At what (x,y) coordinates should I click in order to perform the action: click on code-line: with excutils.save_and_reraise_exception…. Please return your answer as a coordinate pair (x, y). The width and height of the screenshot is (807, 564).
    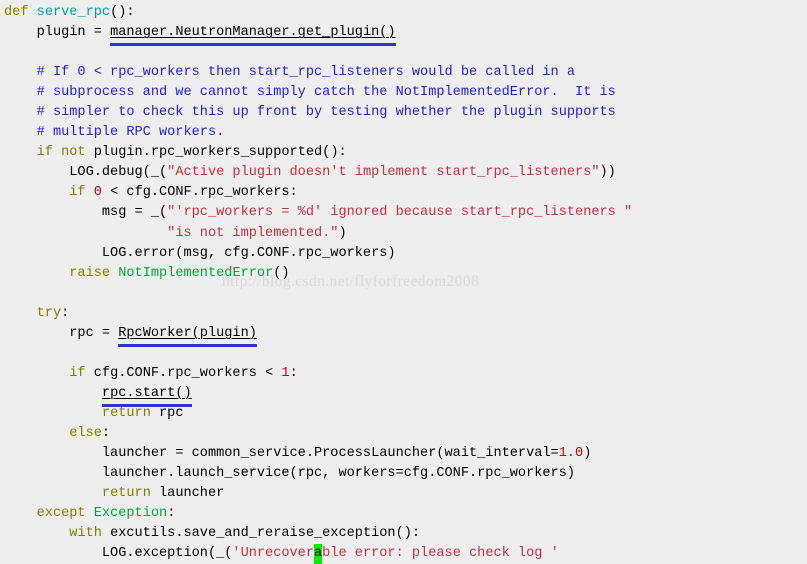
    Looking at the image, I should click on (405, 534).